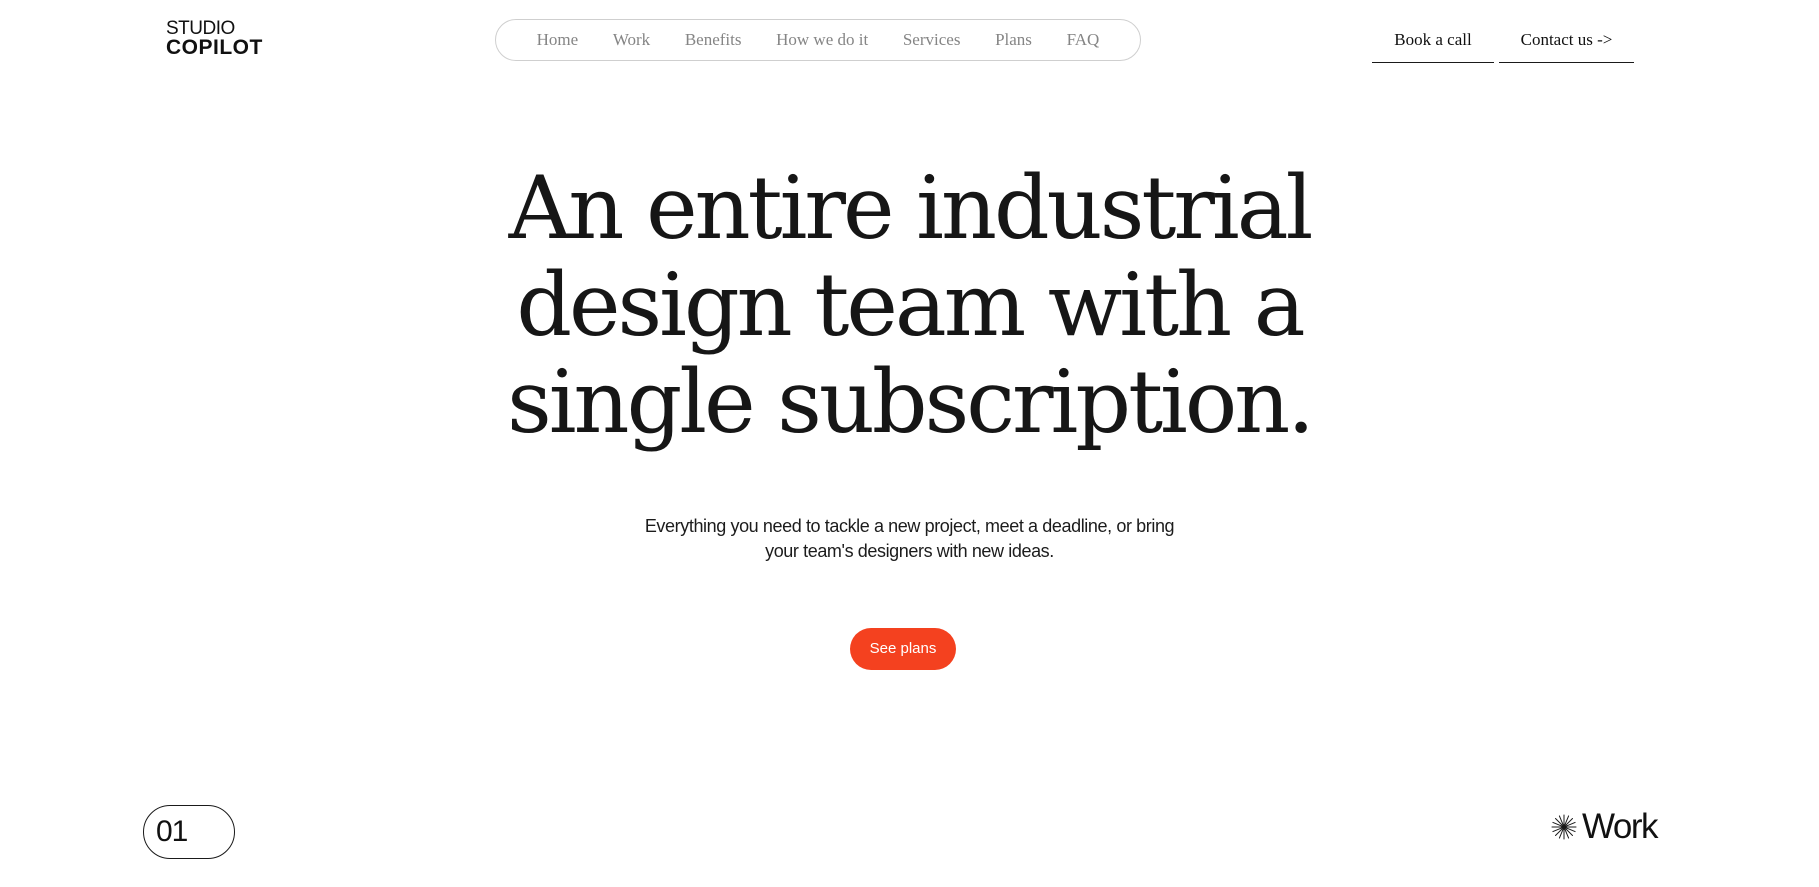 This screenshot has height=887, width=1819. I want to click on nav-item-work: Work, so click(631, 40).